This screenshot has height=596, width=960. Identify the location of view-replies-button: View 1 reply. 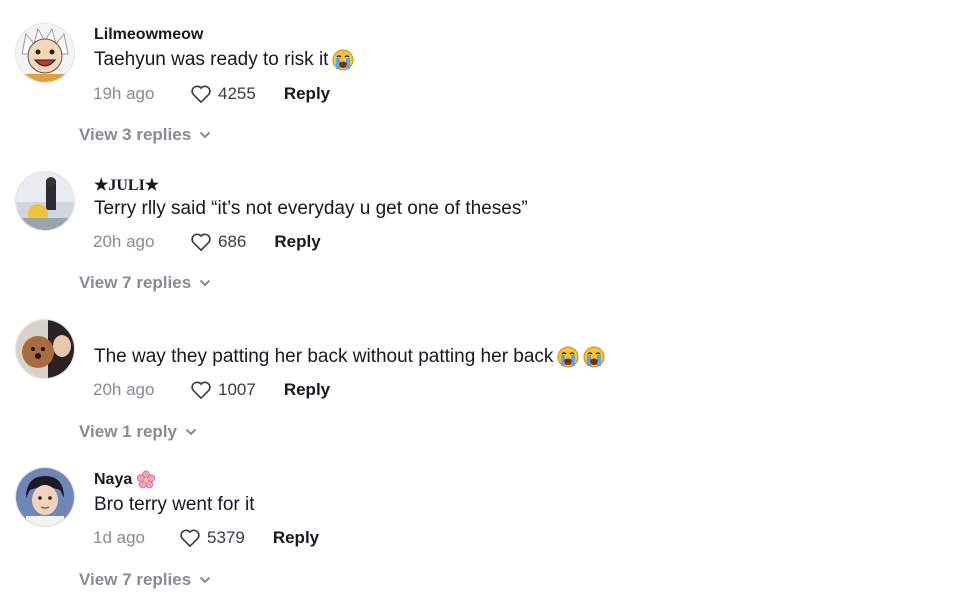
(138, 432).